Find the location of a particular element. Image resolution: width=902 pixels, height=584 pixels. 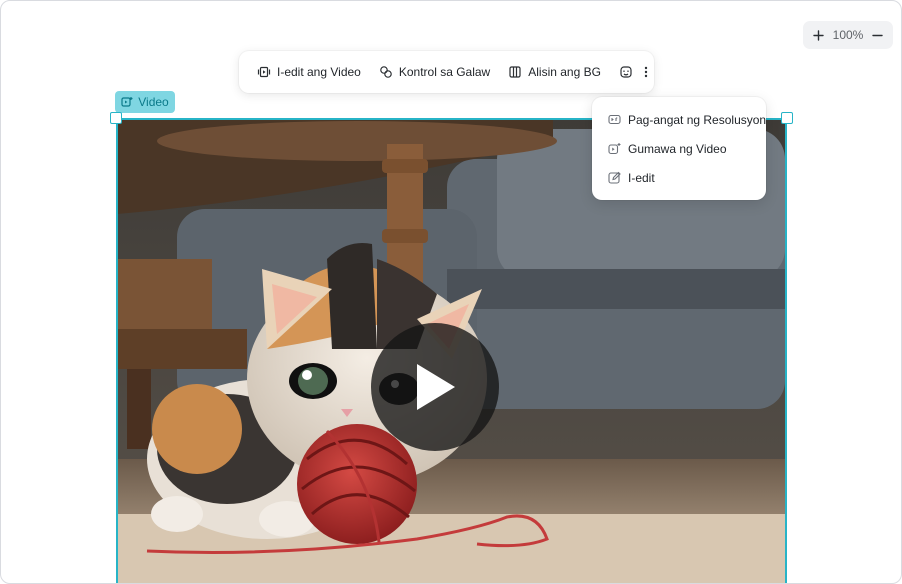

menu-item-upscale-label: Pag-angat ng Resolusyon is located at coordinates (697, 119).